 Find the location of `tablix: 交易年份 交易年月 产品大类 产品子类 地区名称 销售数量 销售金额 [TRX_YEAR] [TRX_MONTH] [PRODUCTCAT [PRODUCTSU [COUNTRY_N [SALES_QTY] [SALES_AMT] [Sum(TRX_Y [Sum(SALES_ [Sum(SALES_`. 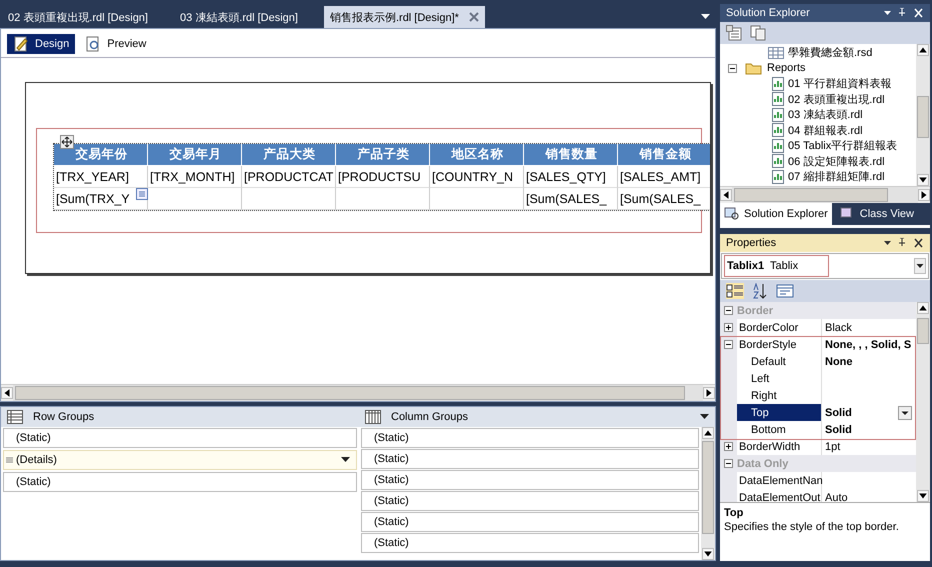

tablix: 交易年份 交易年月 产品大类 产品子类 地区名称 销售数量 销售金额 [TRX_YEAR] [TRX_MONTH] [PRODUCTCAT [PRODUCTSU [COUNTRY_N [SALES_QTY] [SALES_AMT] [Sum(TRX_Y [Sum(SALES_ [Sum(SALES_ is located at coordinates (381, 177).